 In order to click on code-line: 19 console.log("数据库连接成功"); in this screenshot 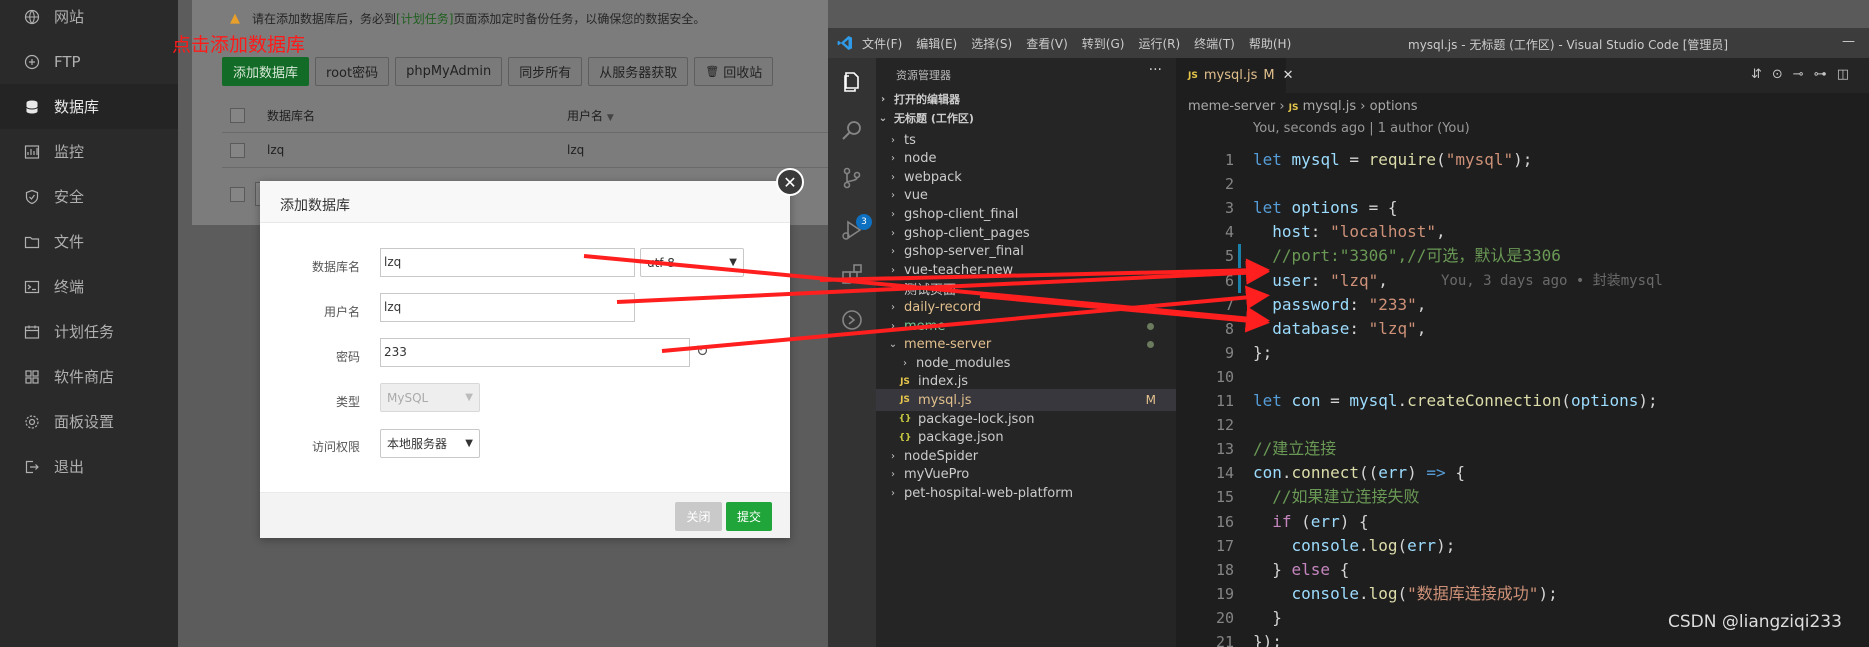, I will do `click(1522, 594)`.